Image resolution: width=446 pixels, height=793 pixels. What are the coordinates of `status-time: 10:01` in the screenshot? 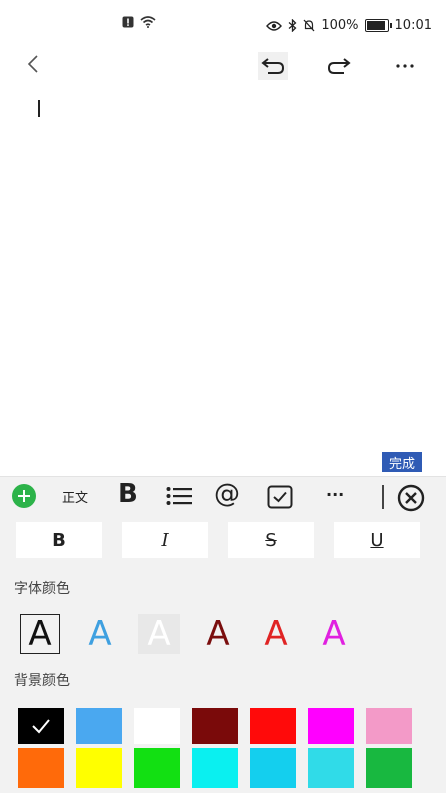 It's located at (413, 25).